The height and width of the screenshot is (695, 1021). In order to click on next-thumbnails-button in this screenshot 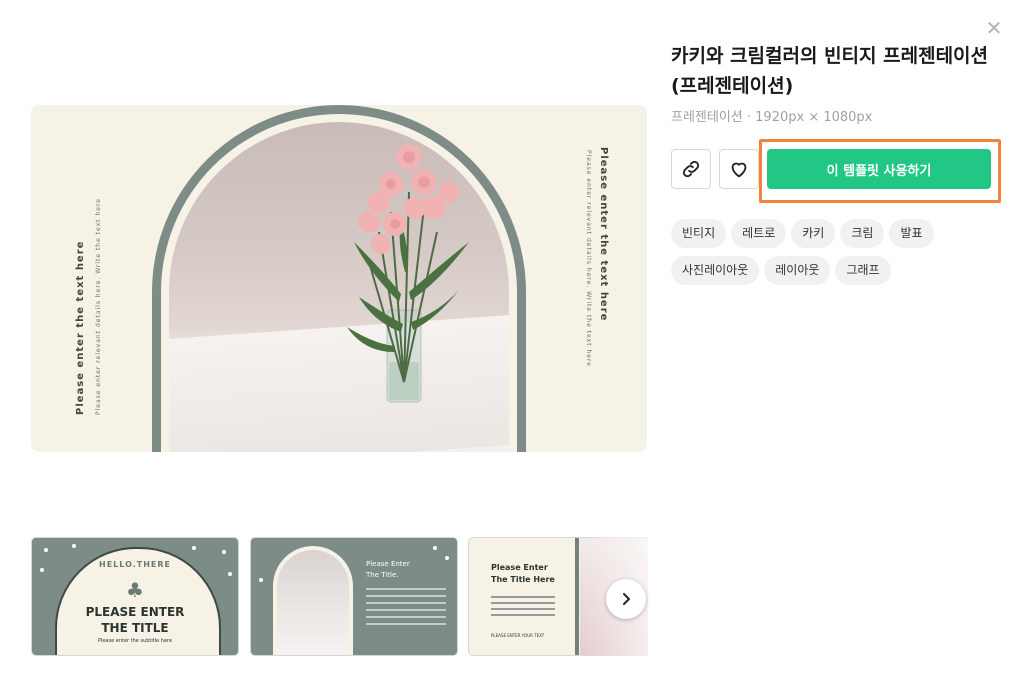, I will do `click(626, 599)`.